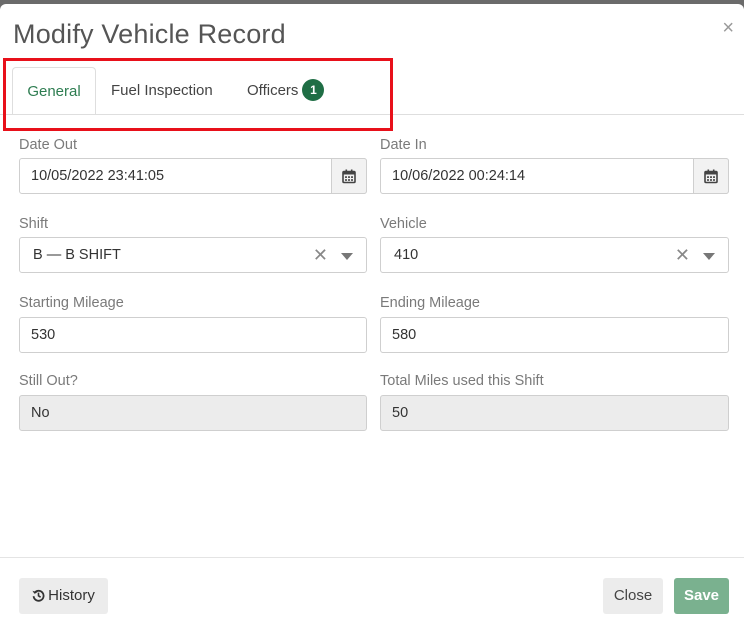  What do you see at coordinates (34, 224) in the screenshot?
I see `shift-label: Shift` at bounding box center [34, 224].